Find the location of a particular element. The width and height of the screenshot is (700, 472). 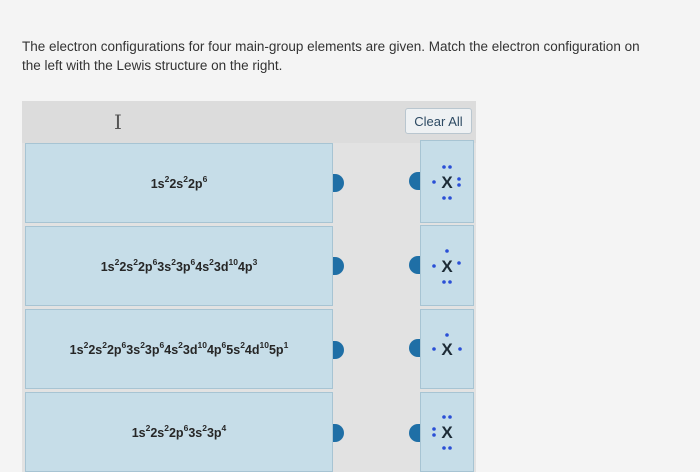

lewis-card-2: X is located at coordinates (447, 265).